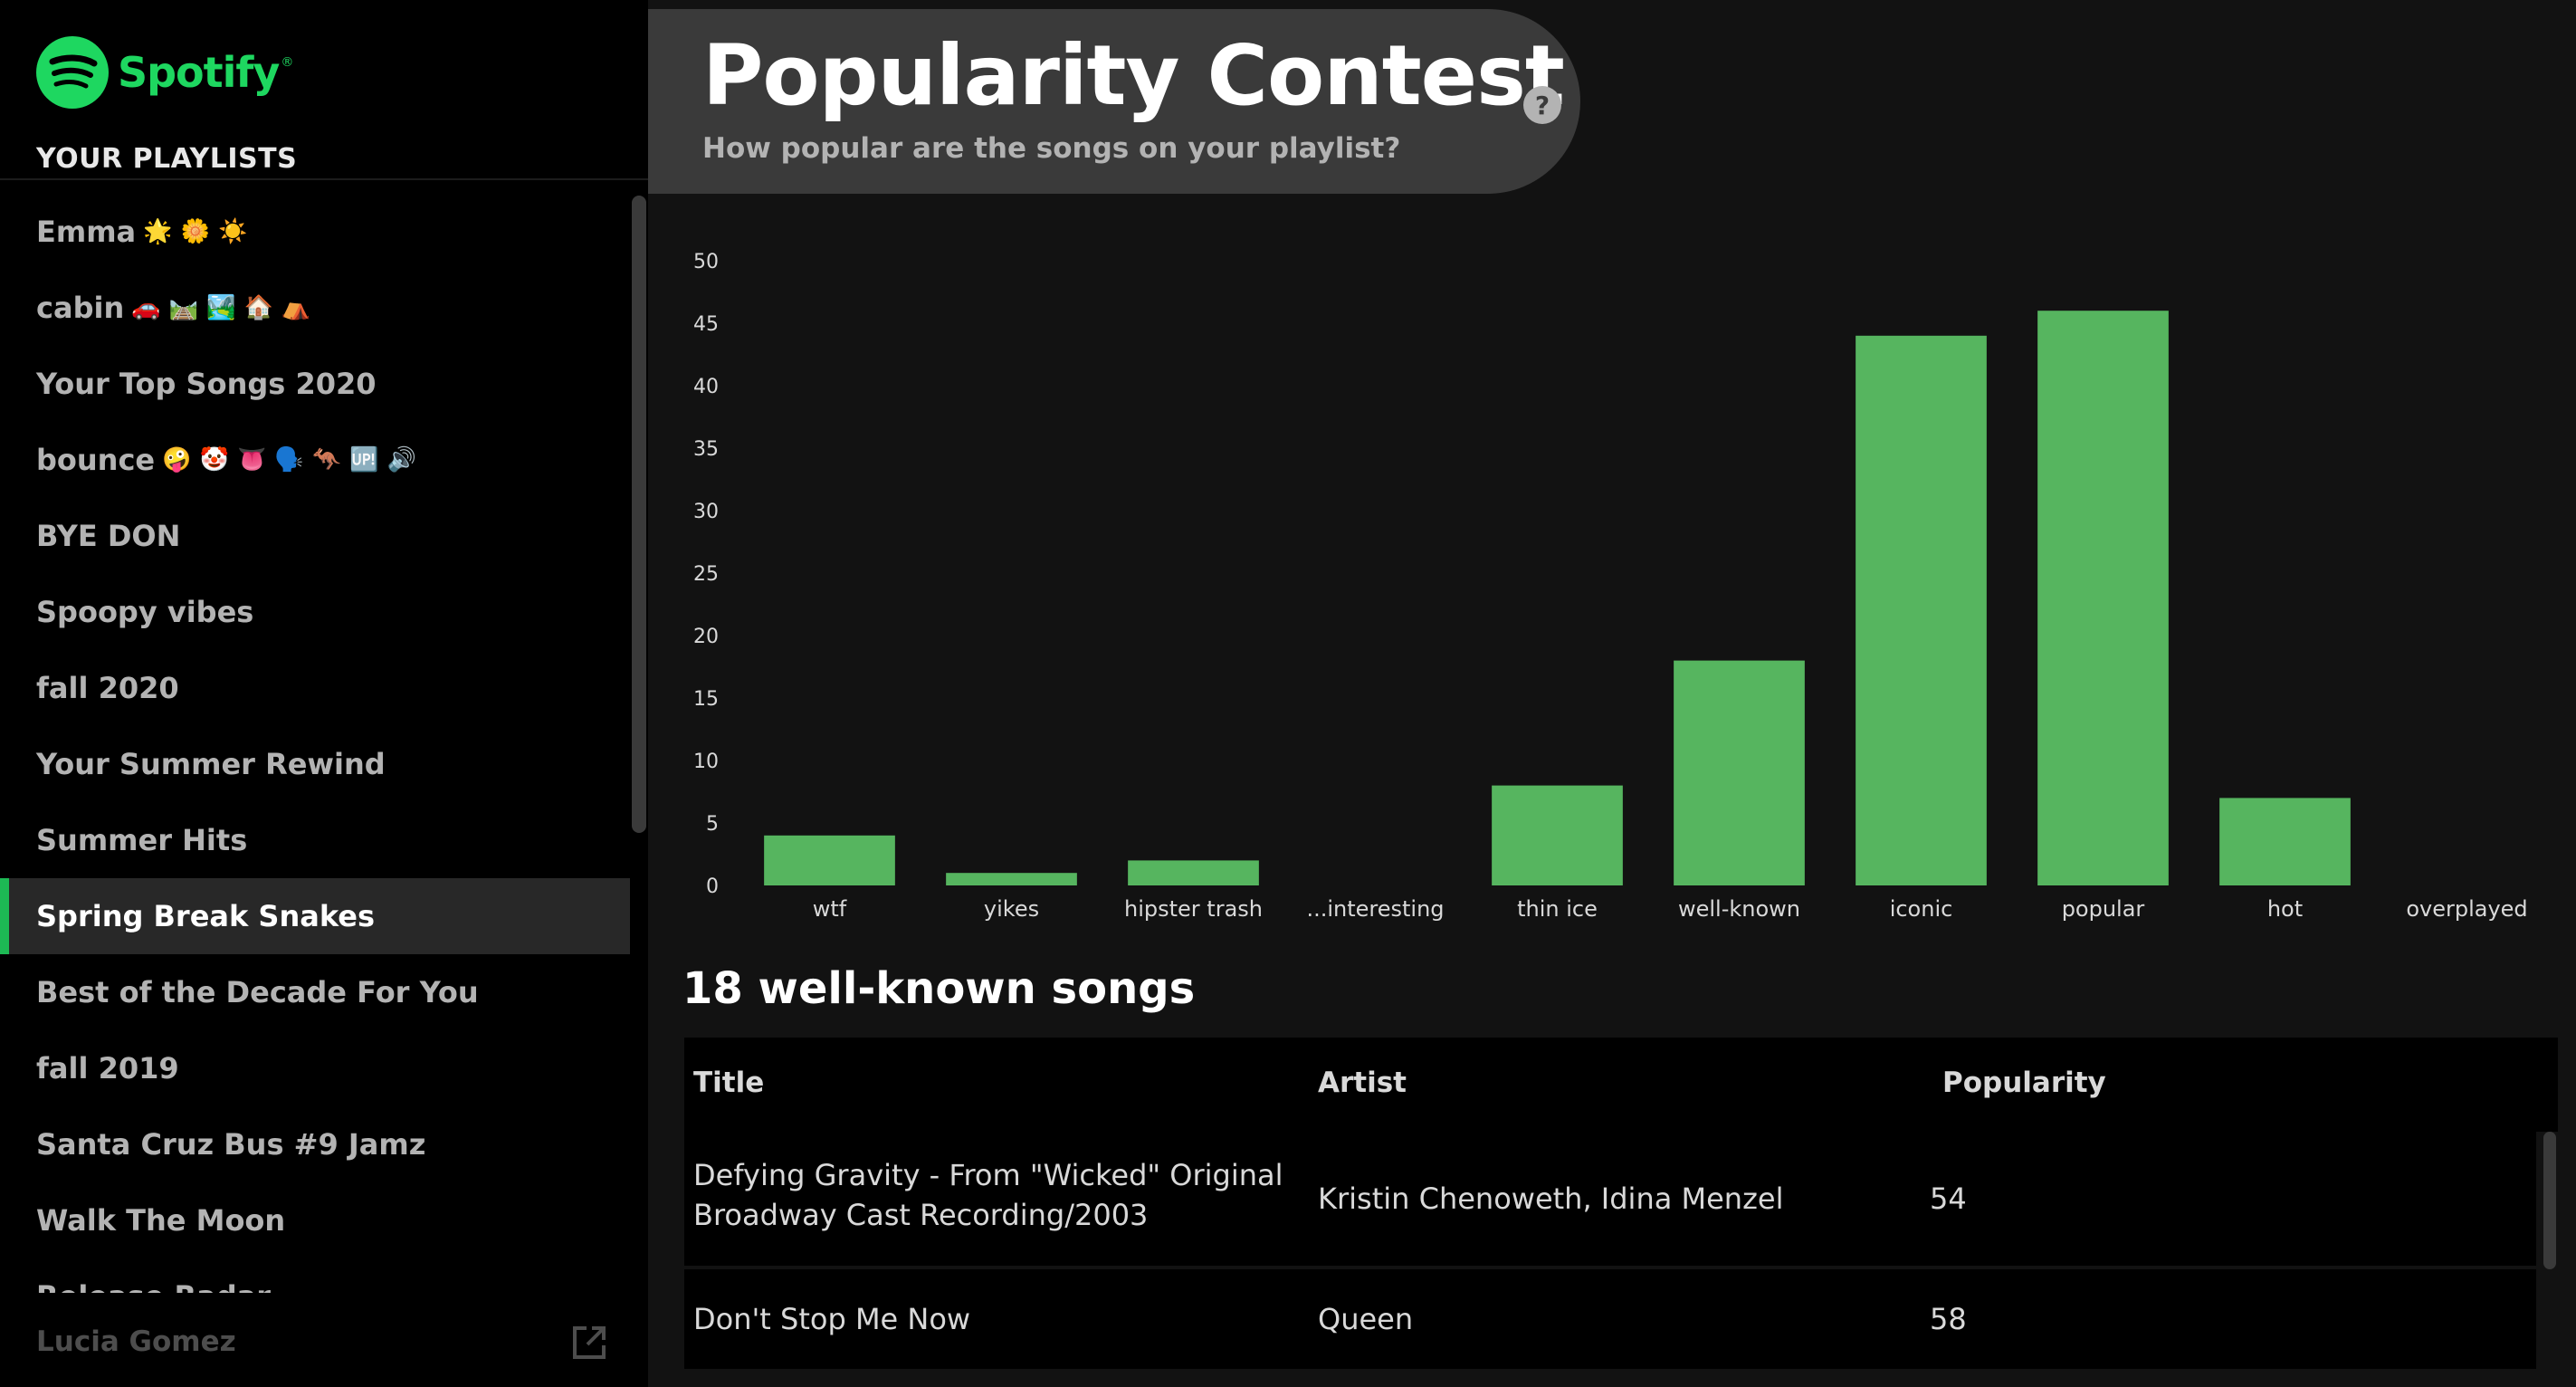 The width and height of the screenshot is (2576, 1387). I want to click on y-tick-label: 25, so click(706, 574).